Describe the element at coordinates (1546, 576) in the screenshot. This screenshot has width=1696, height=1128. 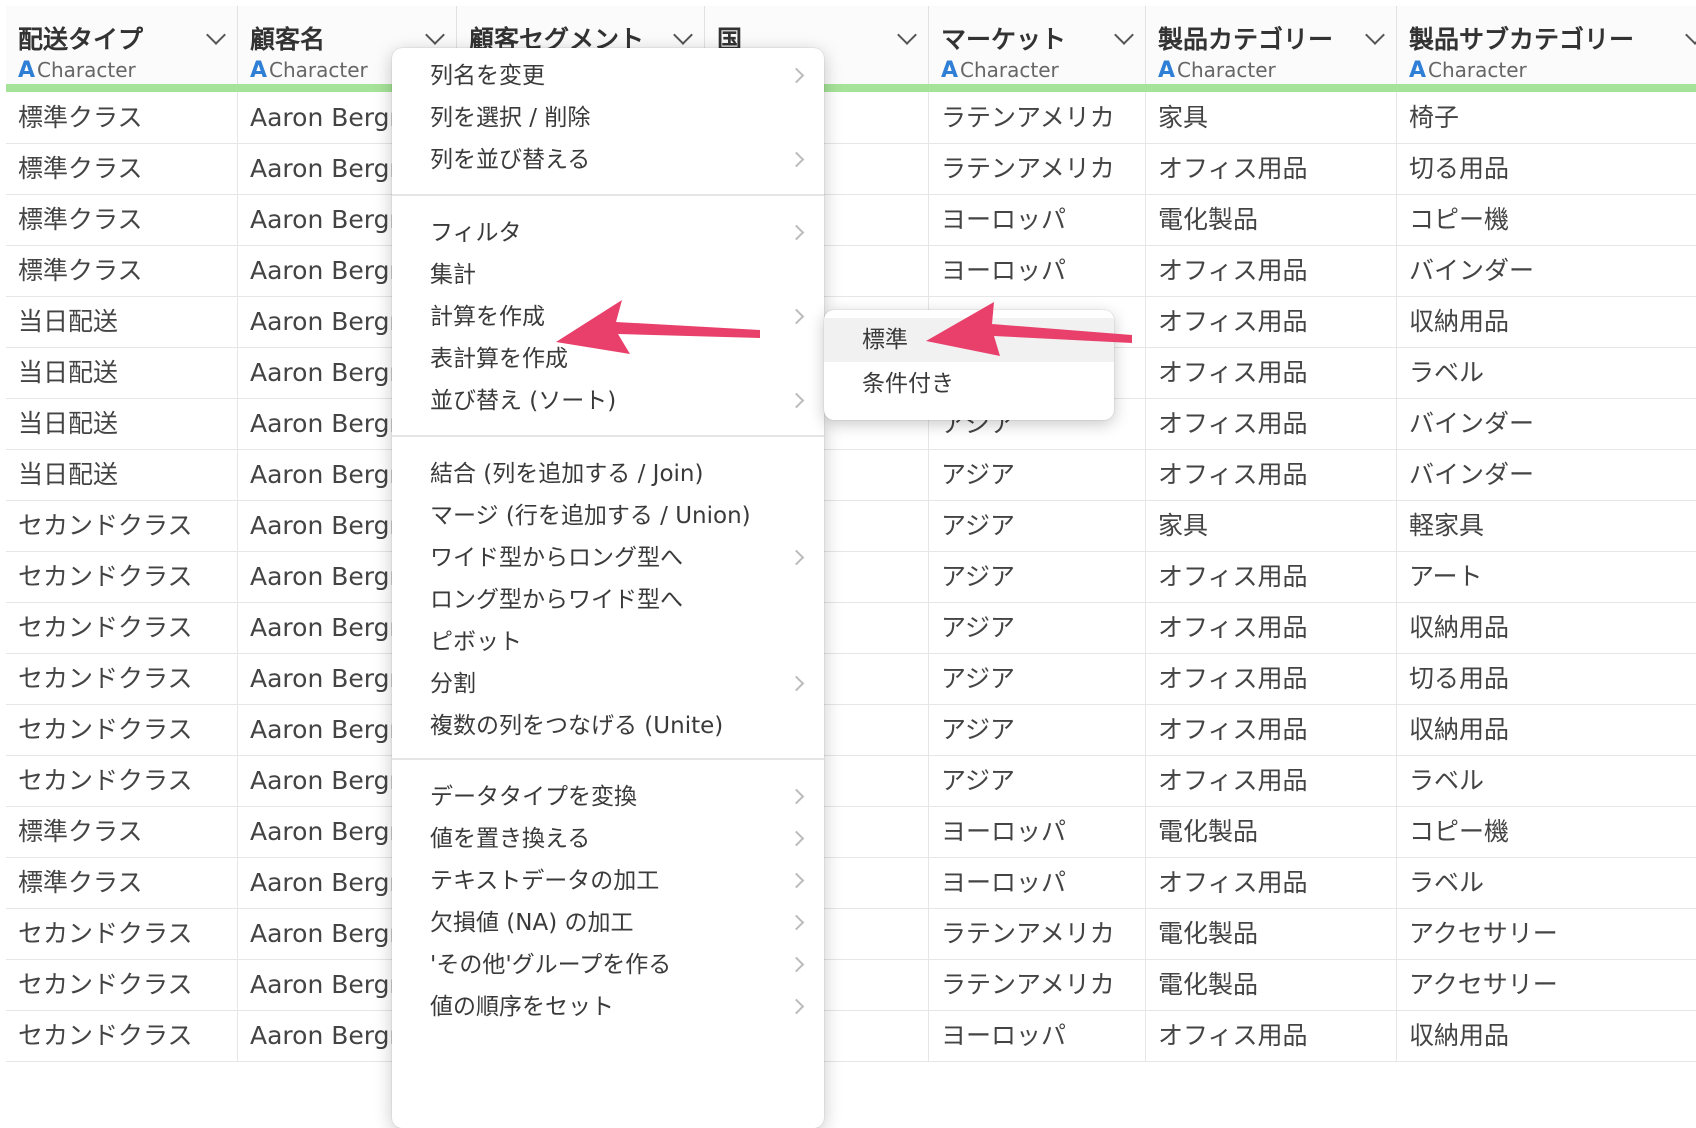
I see `table-cell: アート` at that location.